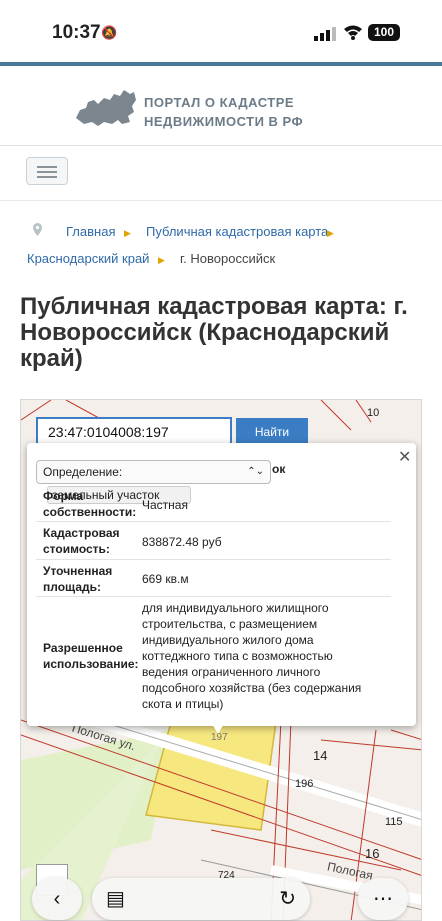 The width and height of the screenshot is (442, 921). What do you see at coordinates (91, 656) in the screenshot?
I see `info-label: Разрешенное использование:` at bounding box center [91, 656].